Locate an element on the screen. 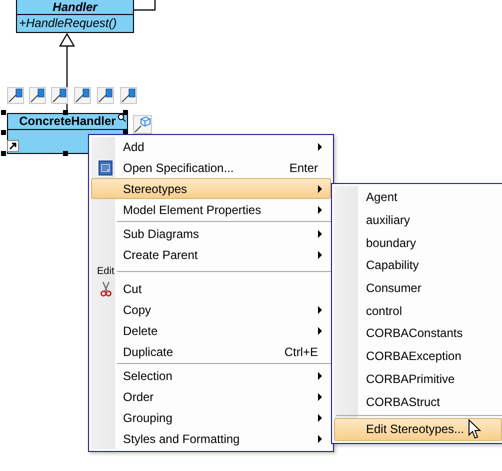  document-icon is located at coordinates (106, 168).